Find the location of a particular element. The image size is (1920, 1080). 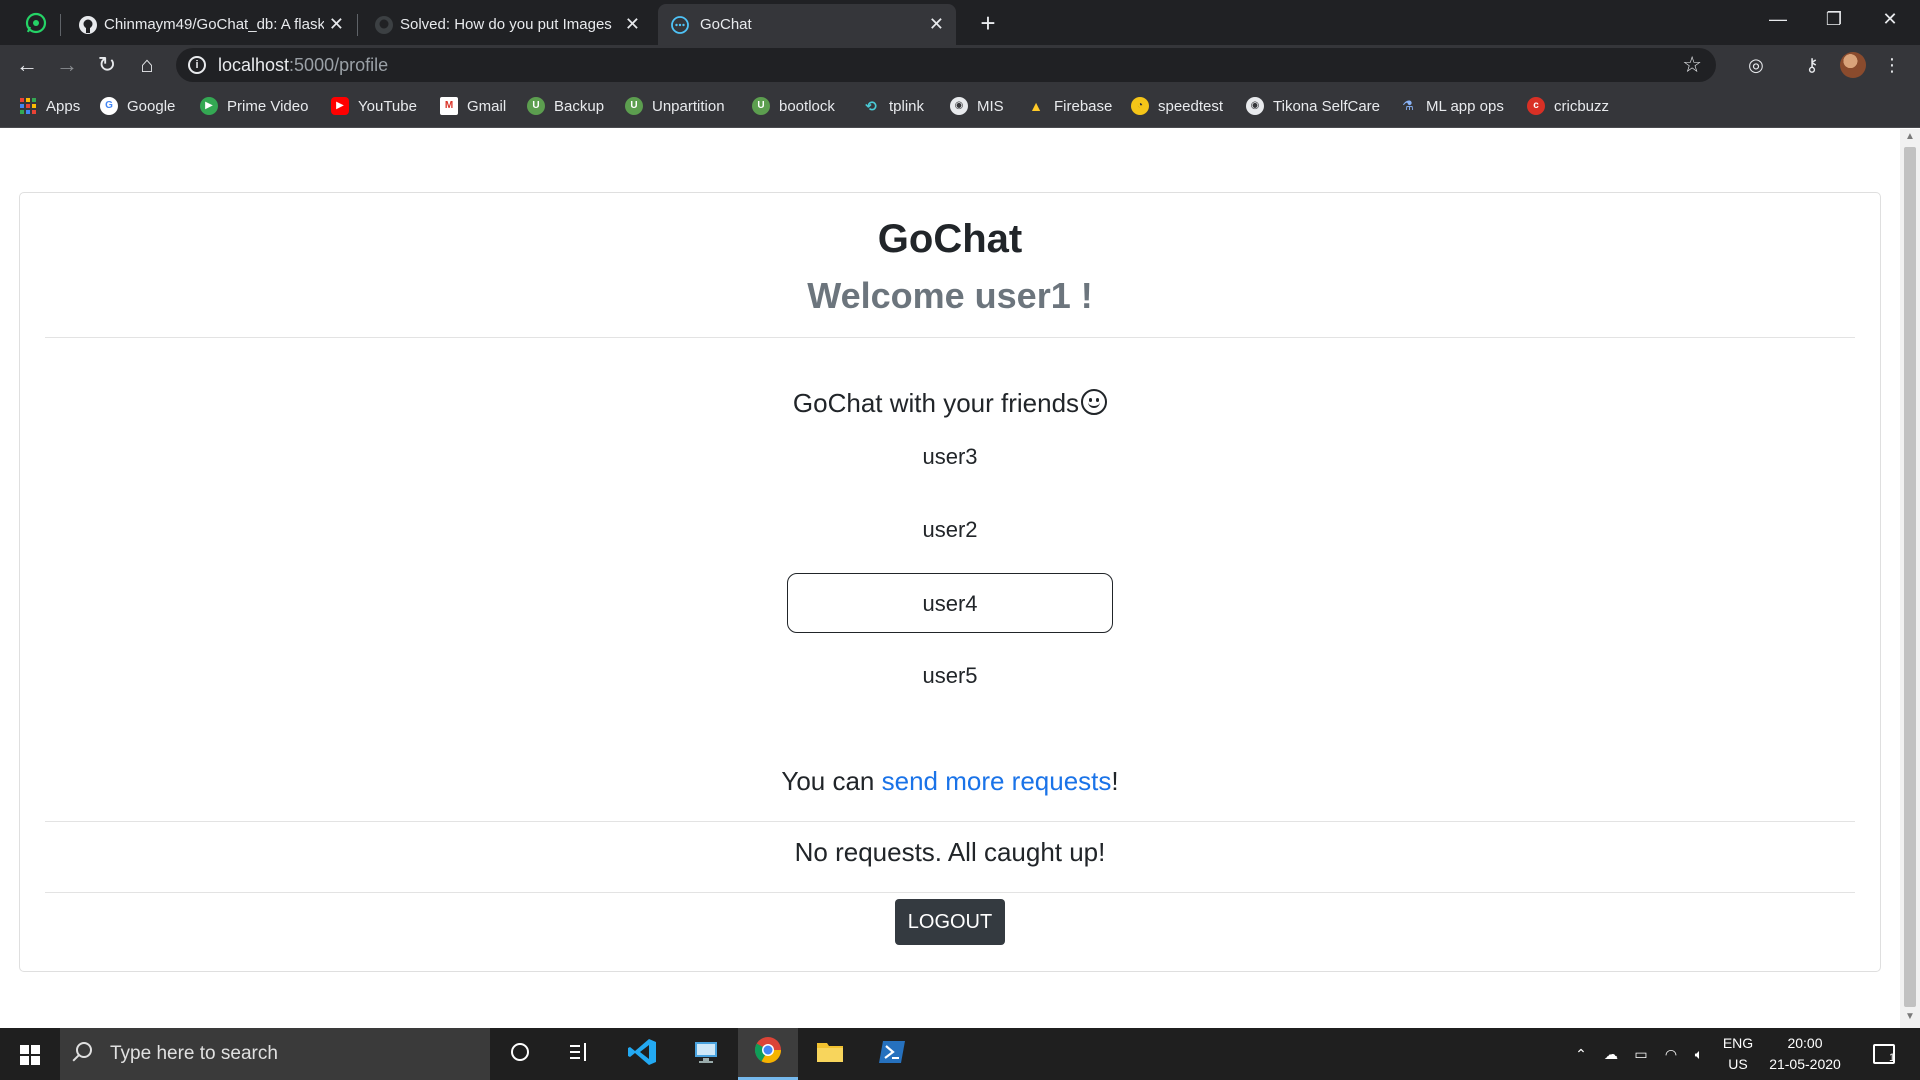

send-more-requests-link: send more requests is located at coordinates (997, 781).